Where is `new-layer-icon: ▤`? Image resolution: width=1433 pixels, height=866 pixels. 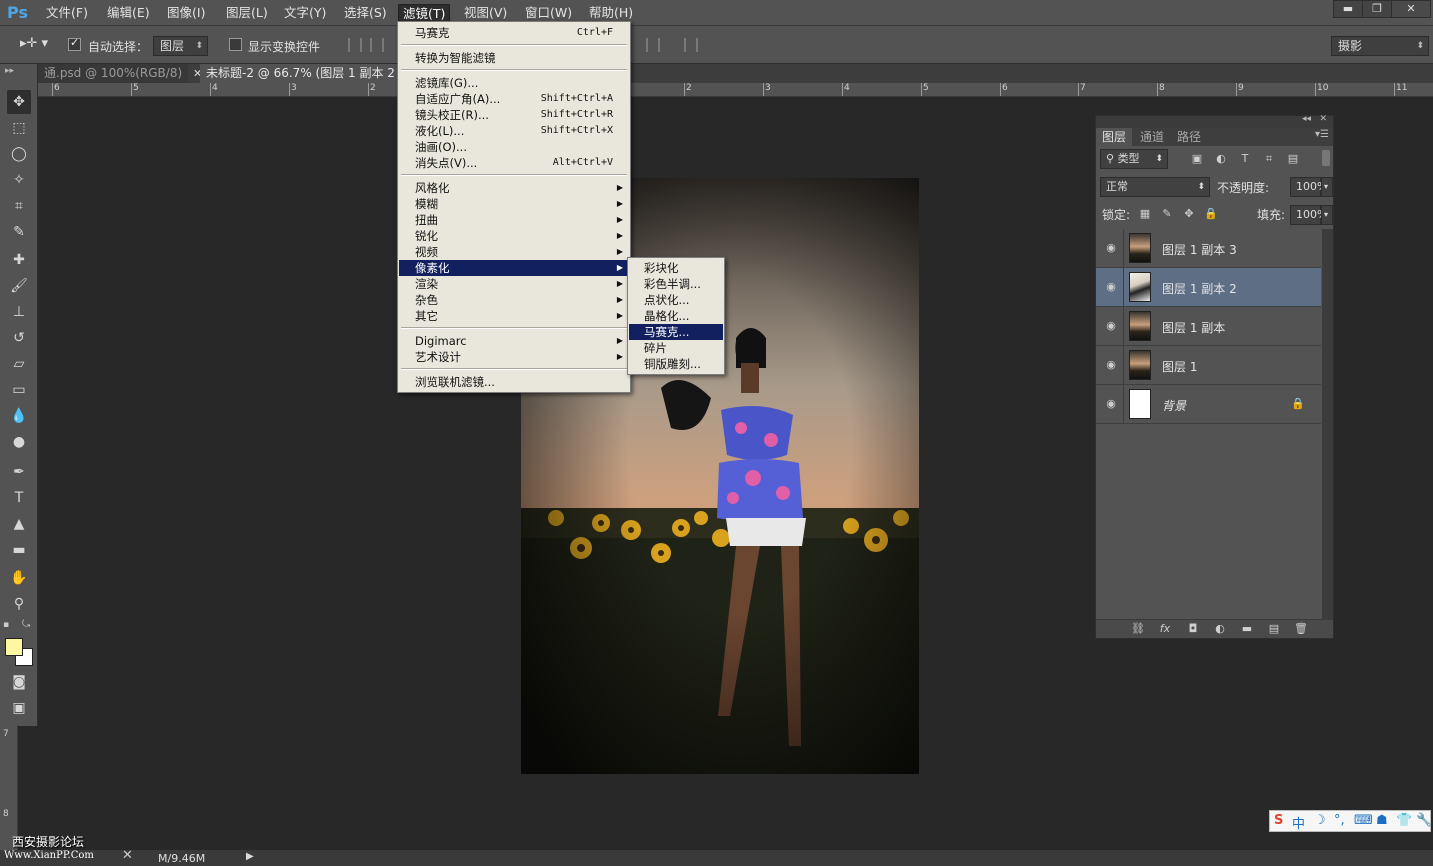 new-layer-icon: ▤ is located at coordinates (1274, 629).